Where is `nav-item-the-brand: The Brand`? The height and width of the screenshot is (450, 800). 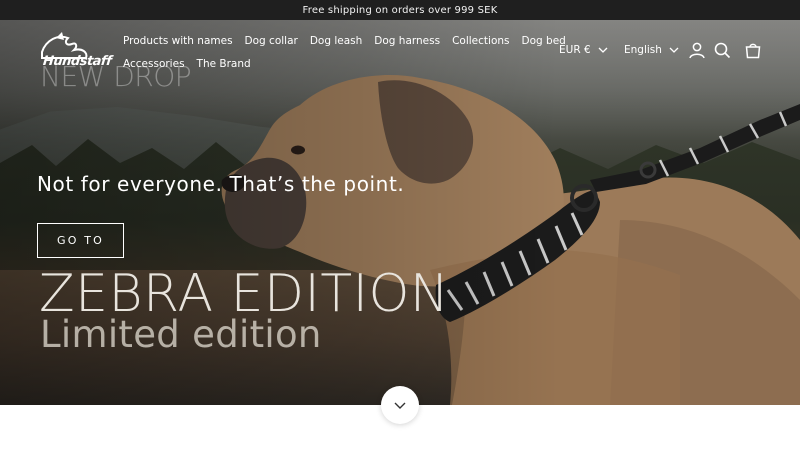
nav-item-the-brand: The Brand is located at coordinates (224, 64).